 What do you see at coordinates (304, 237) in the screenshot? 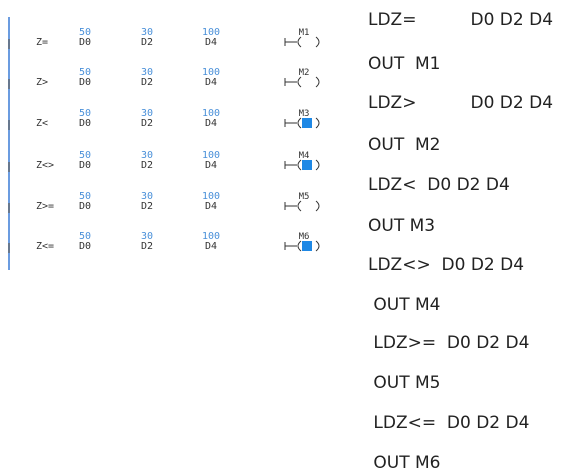
I see `coil-label: M6` at bounding box center [304, 237].